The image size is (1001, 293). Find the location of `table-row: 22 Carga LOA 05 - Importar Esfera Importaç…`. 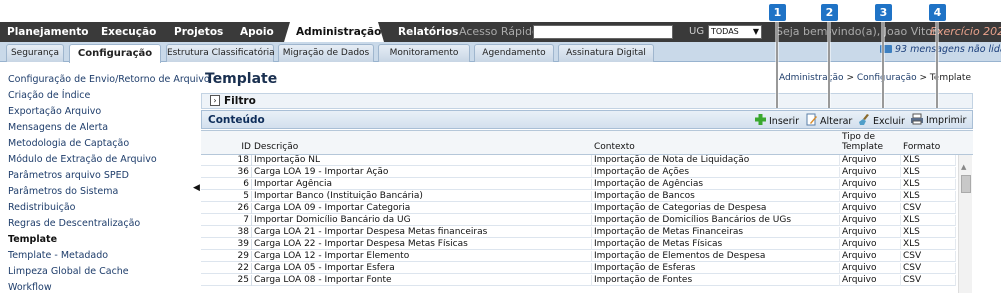

table-row: 22 Carga LOA 05 - Importar Esfera Importaç… is located at coordinates (578, 268).